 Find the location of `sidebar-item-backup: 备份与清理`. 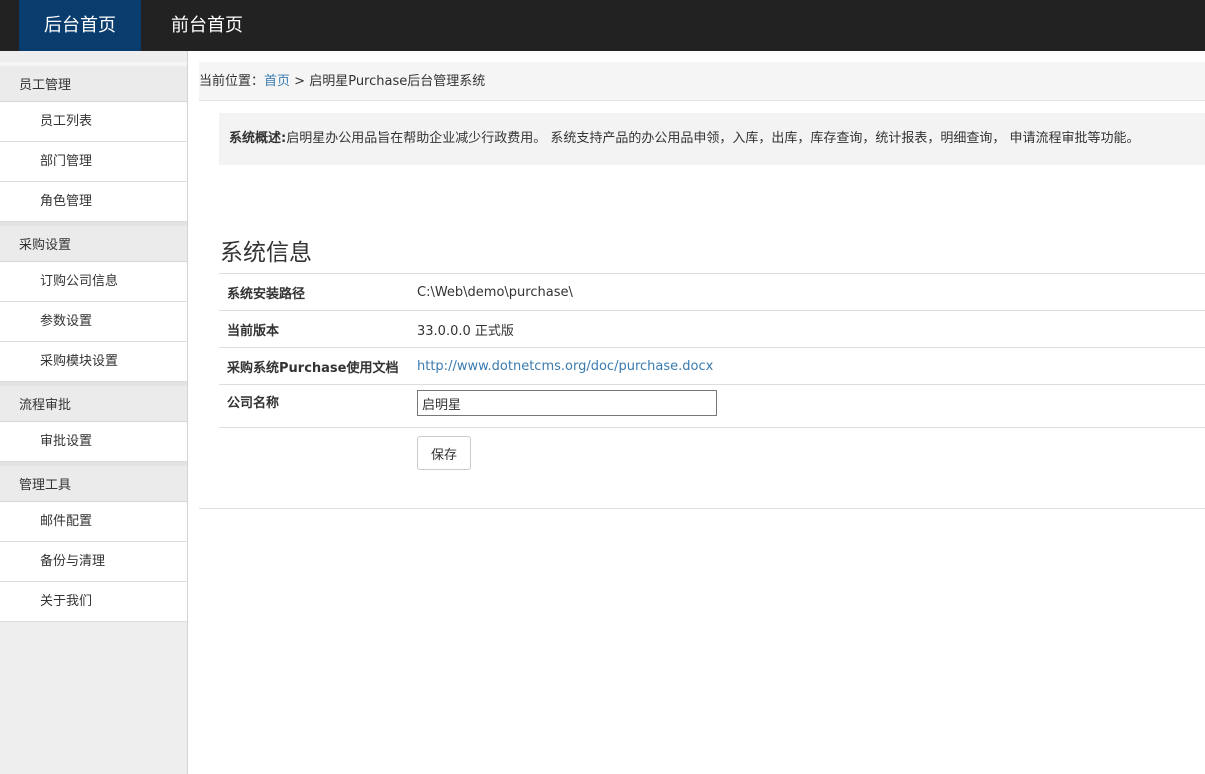

sidebar-item-backup: 备份与清理 is located at coordinates (93, 562).